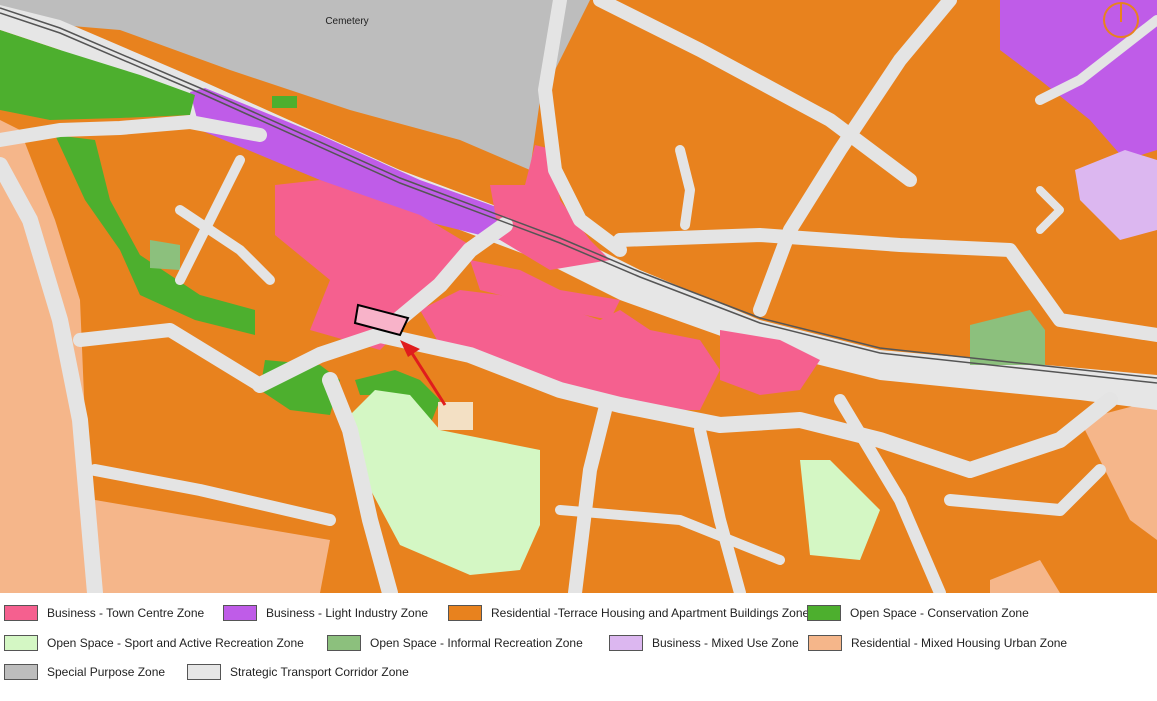 The height and width of the screenshot is (701, 1157). Describe the element at coordinates (476, 643) in the screenshot. I see `legend-label: Open Space - Informal Recreation Zone` at that location.